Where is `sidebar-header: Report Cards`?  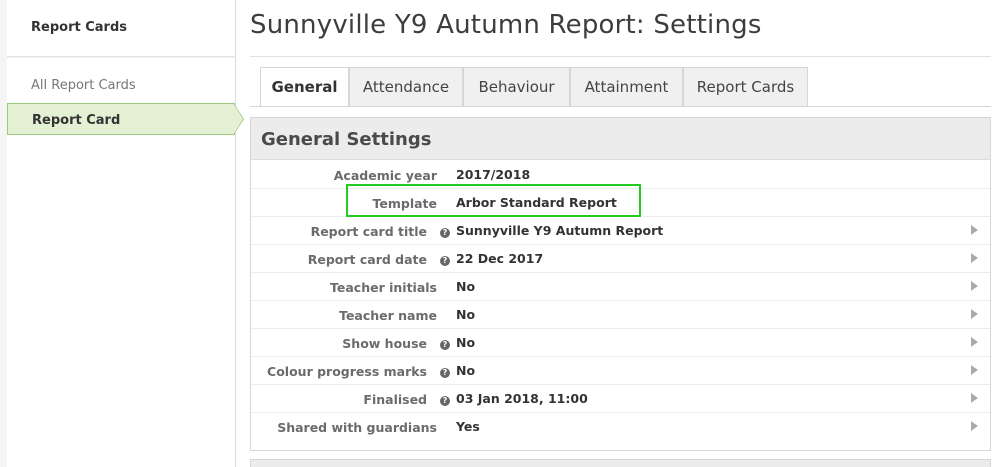 sidebar-header: Report Cards is located at coordinates (121, 28).